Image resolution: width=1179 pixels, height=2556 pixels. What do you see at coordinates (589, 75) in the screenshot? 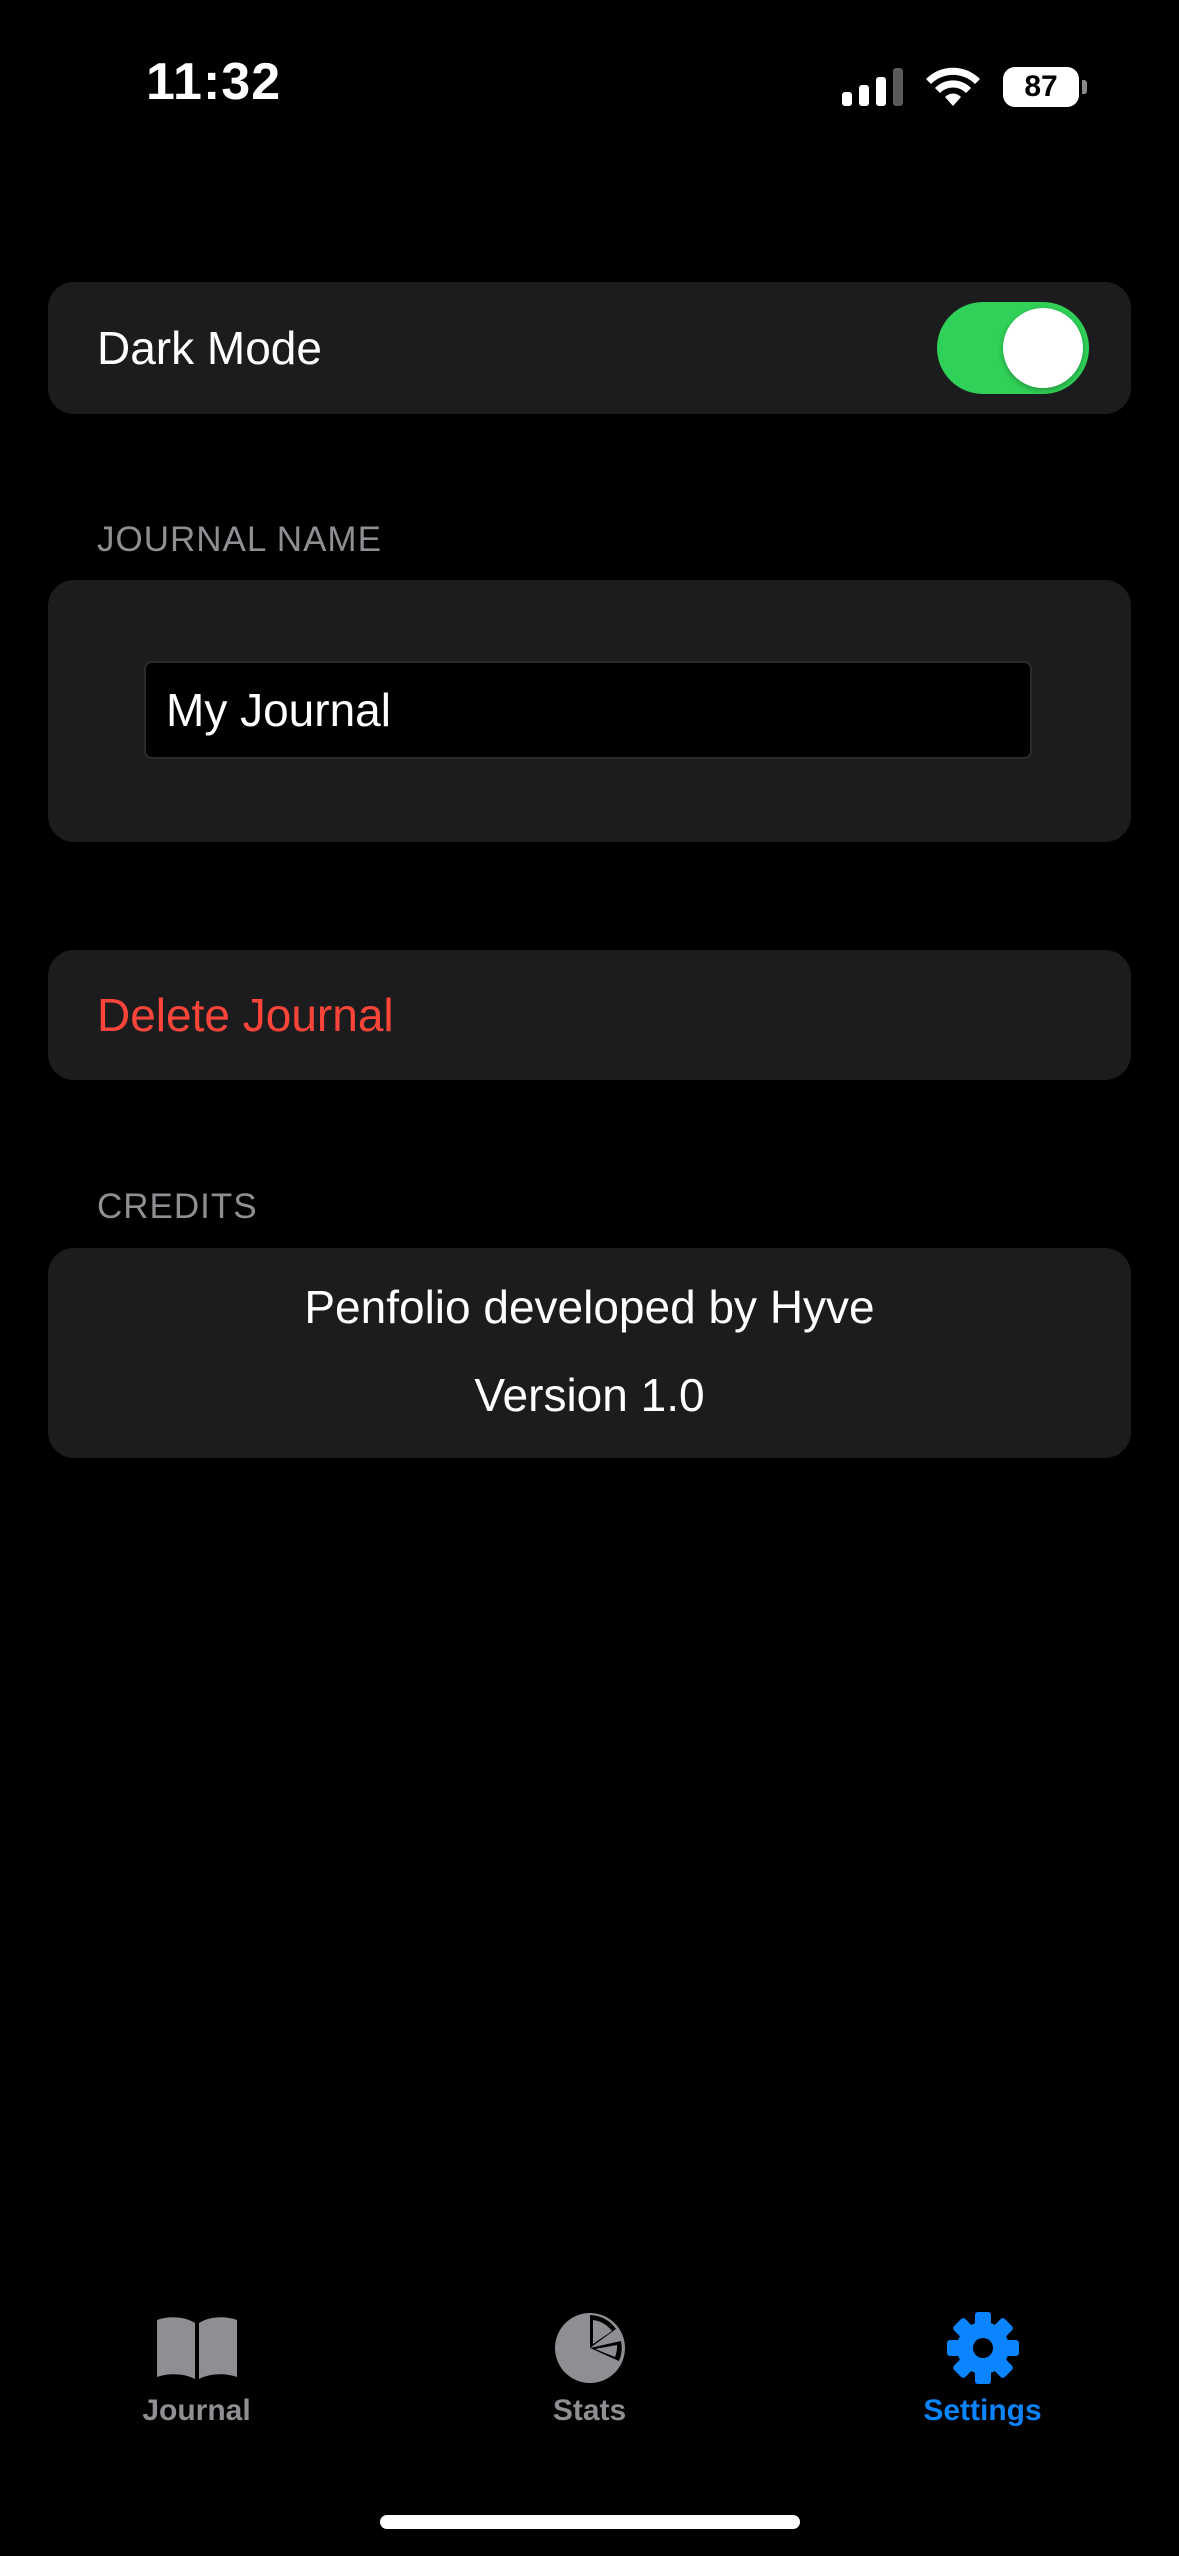
I see `status-bar: 11:32 87` at bounding box center [589, 75].